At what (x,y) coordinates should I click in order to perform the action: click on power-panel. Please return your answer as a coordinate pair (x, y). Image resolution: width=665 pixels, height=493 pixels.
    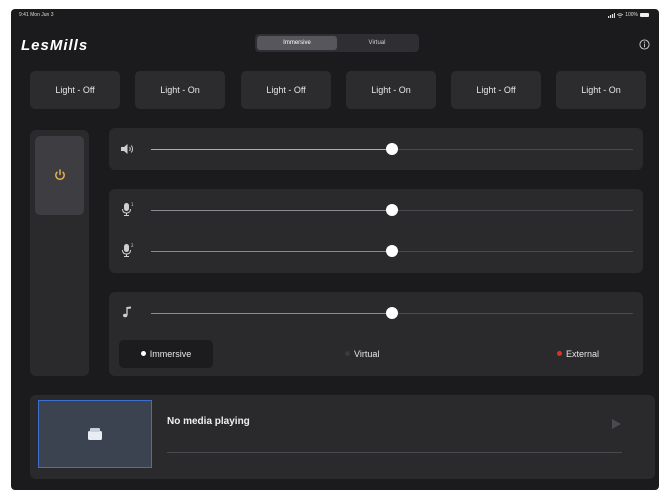
    Looking at the image, I should click on (59, 253).